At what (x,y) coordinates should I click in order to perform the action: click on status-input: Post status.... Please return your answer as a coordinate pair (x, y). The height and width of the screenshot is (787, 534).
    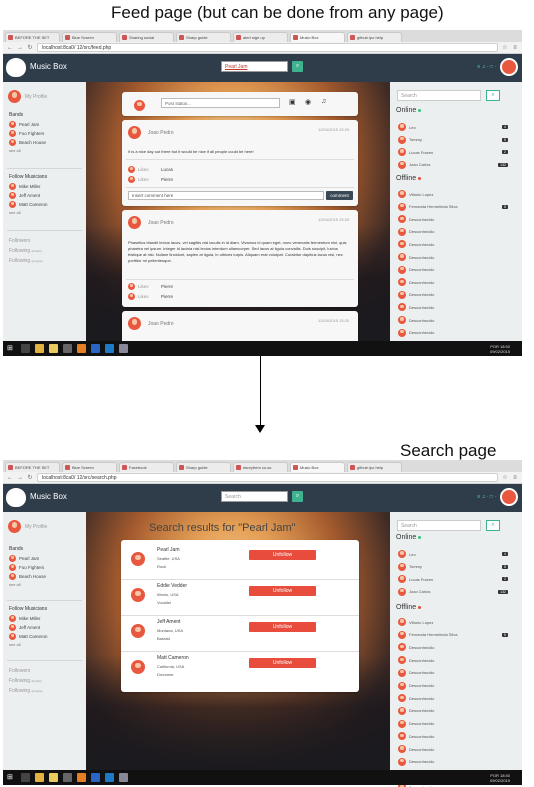
    Looking at the image, I should click on (220, 103).